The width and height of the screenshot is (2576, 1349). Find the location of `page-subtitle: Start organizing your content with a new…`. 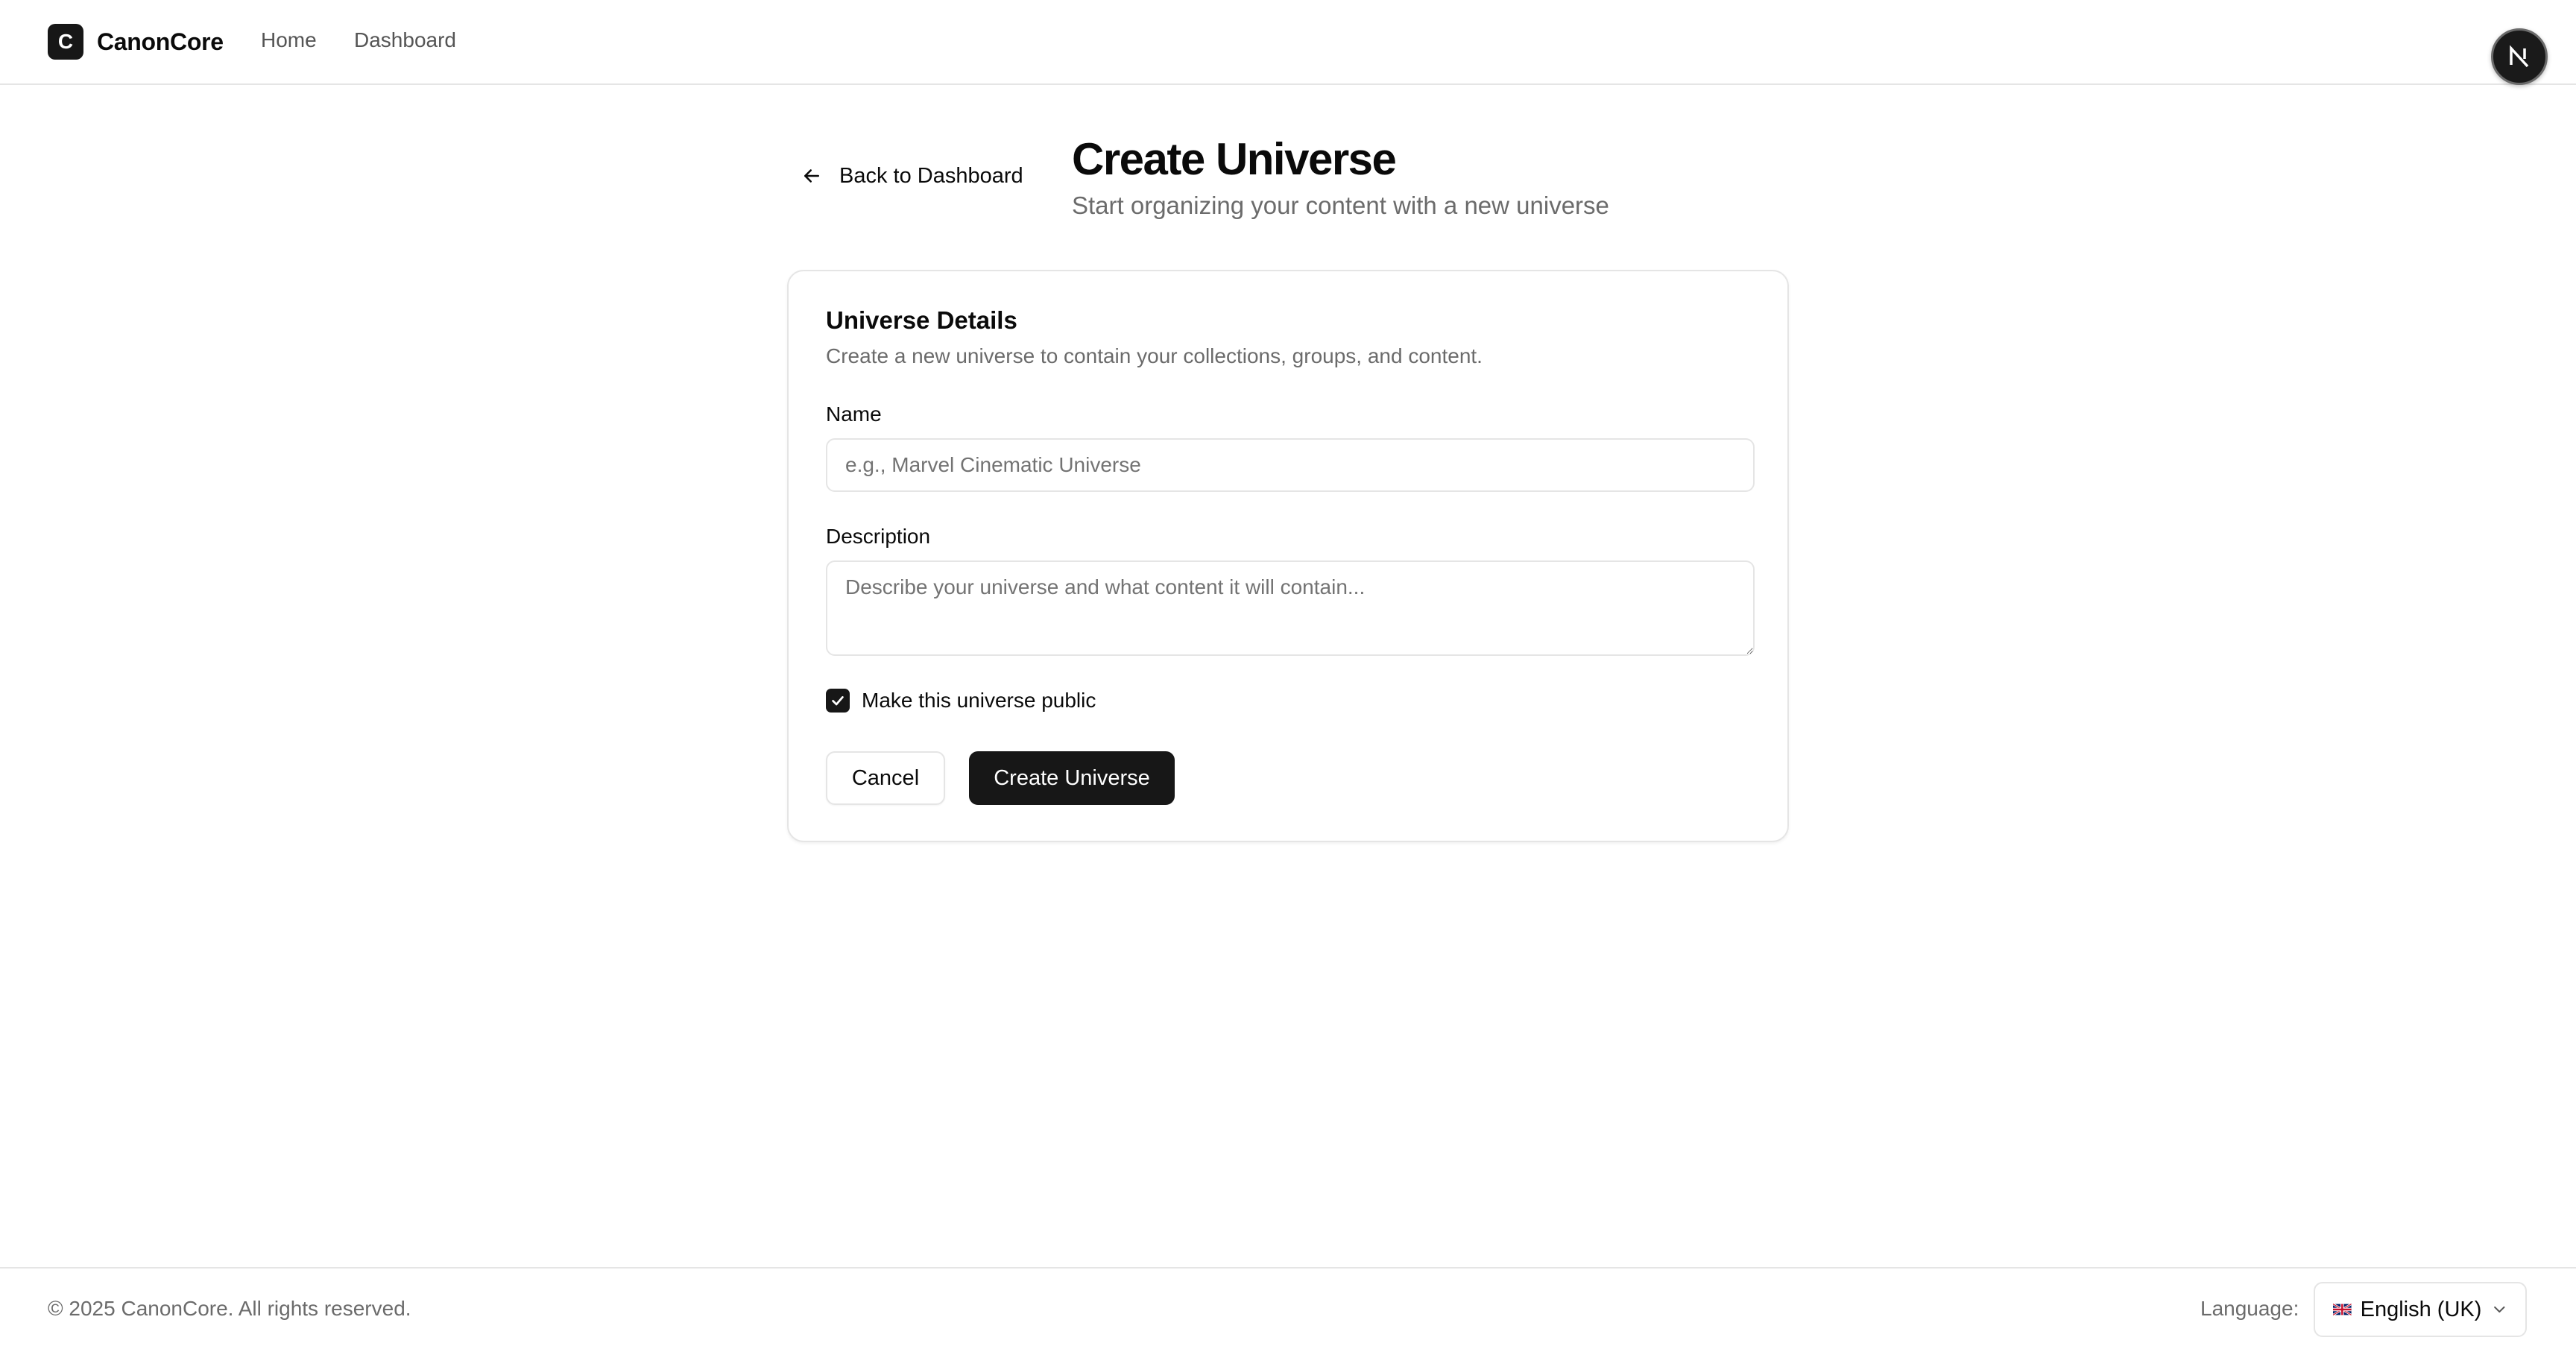

page-subtitle: Start organizing your content with a new… is located at coordinates (1340, 205).